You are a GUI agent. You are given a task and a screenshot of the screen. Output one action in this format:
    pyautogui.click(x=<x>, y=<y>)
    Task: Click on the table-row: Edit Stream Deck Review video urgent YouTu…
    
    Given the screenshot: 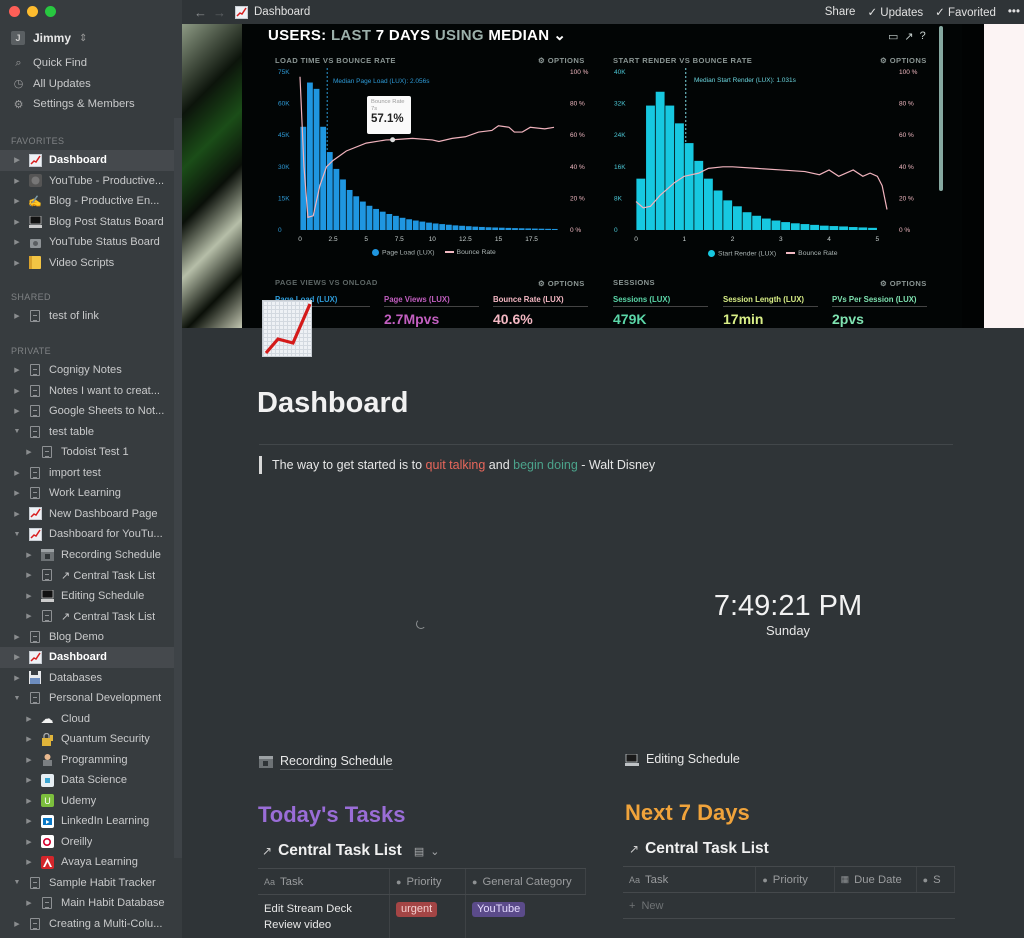 What is the action you would take?
    pyautogui.click(x=422, y=916)
    